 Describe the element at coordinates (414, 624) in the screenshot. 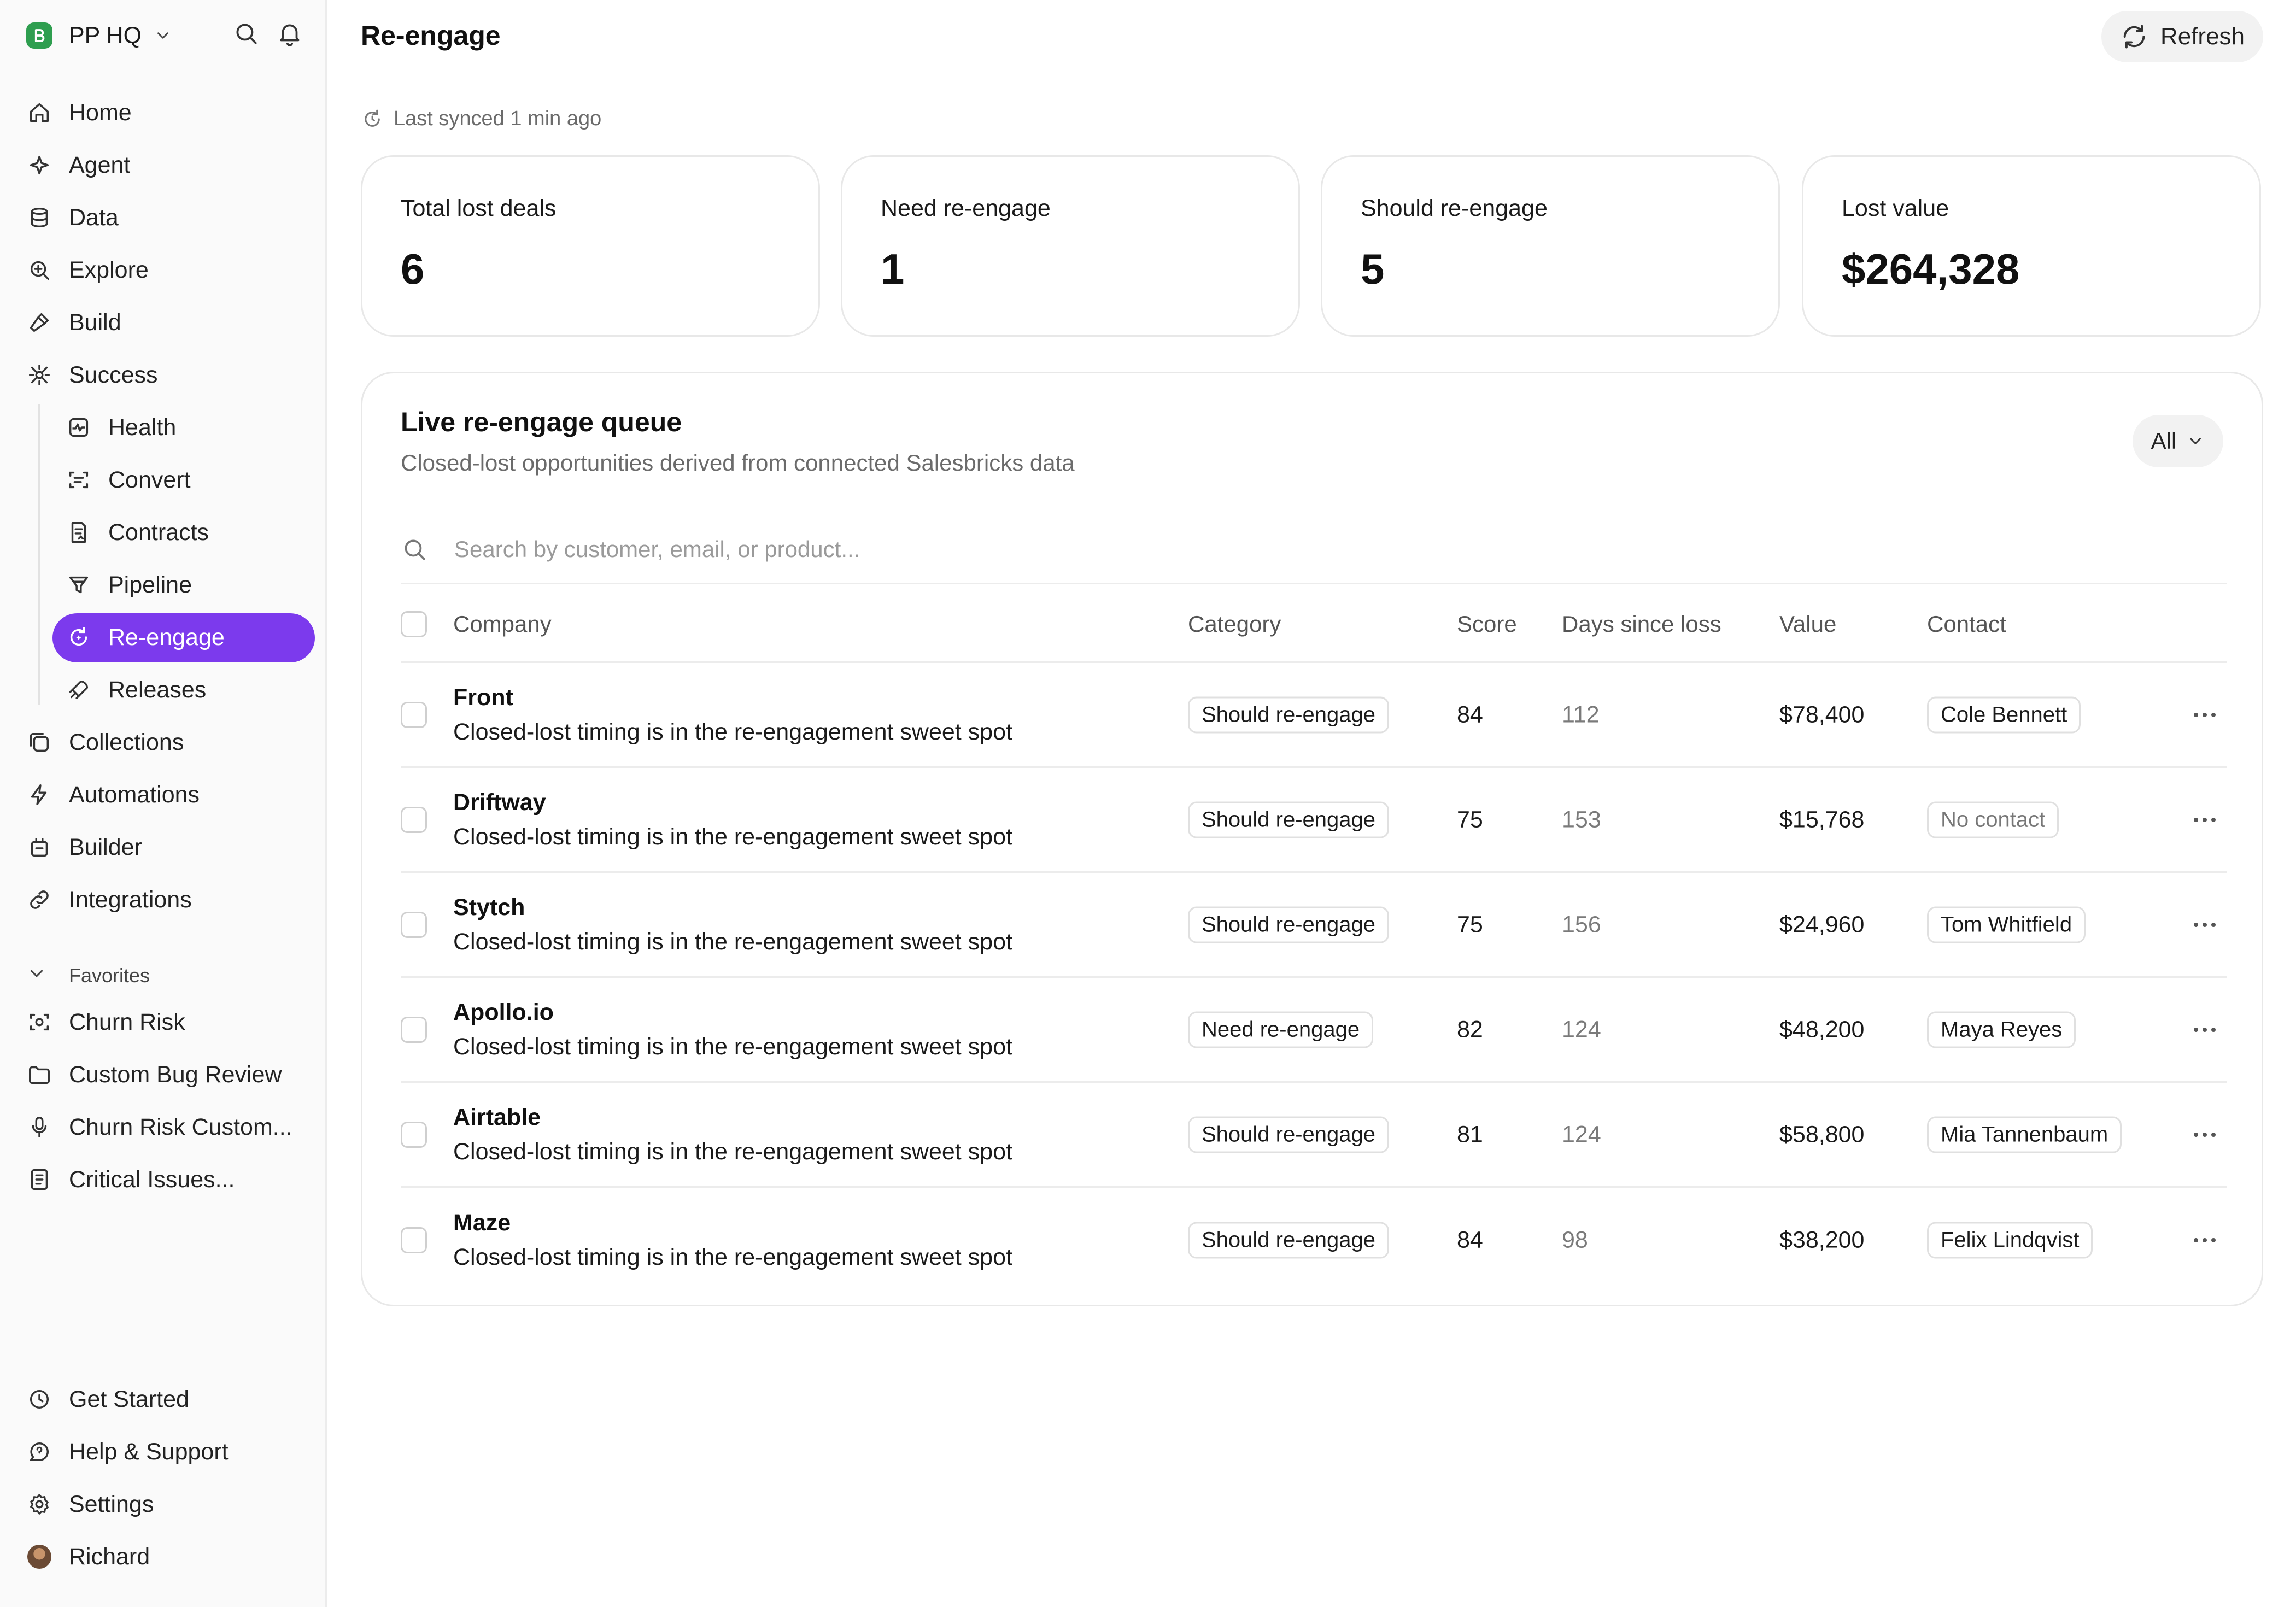

I see `select-all-checkbox` at that location.